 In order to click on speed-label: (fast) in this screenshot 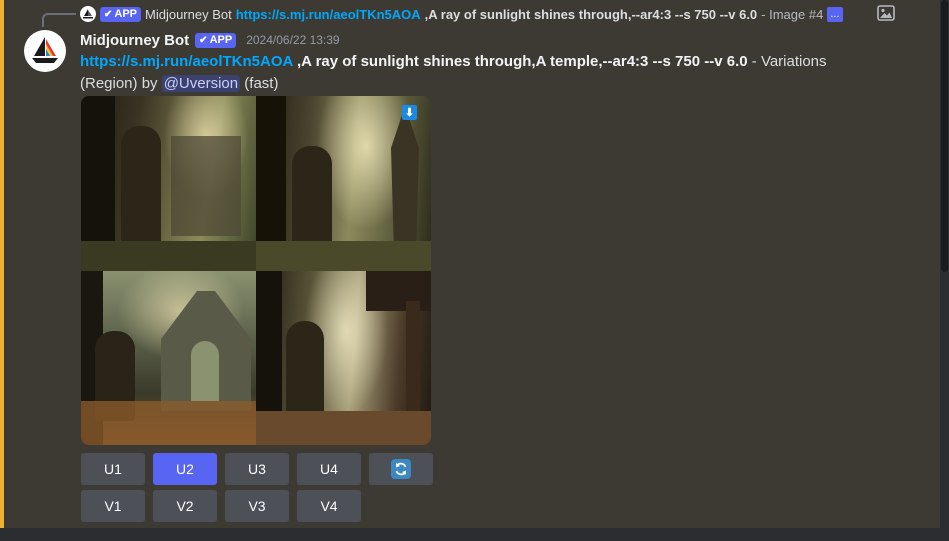, I will do `click(259, 83)`.